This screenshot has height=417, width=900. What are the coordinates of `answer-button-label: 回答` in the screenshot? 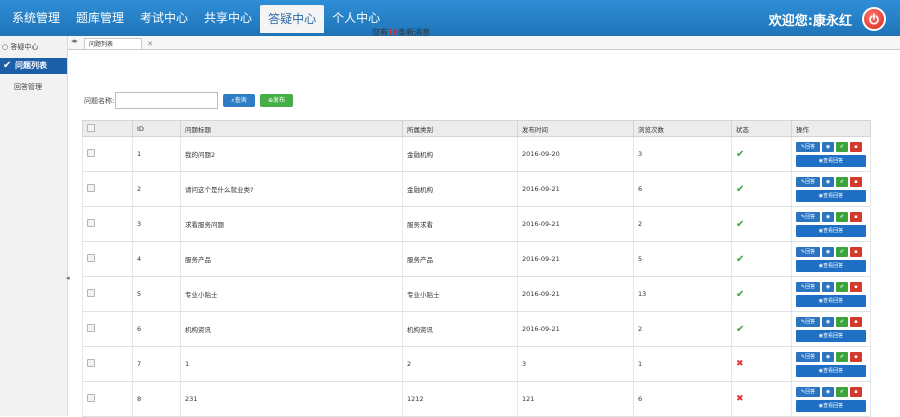 It's located at (810, 321).